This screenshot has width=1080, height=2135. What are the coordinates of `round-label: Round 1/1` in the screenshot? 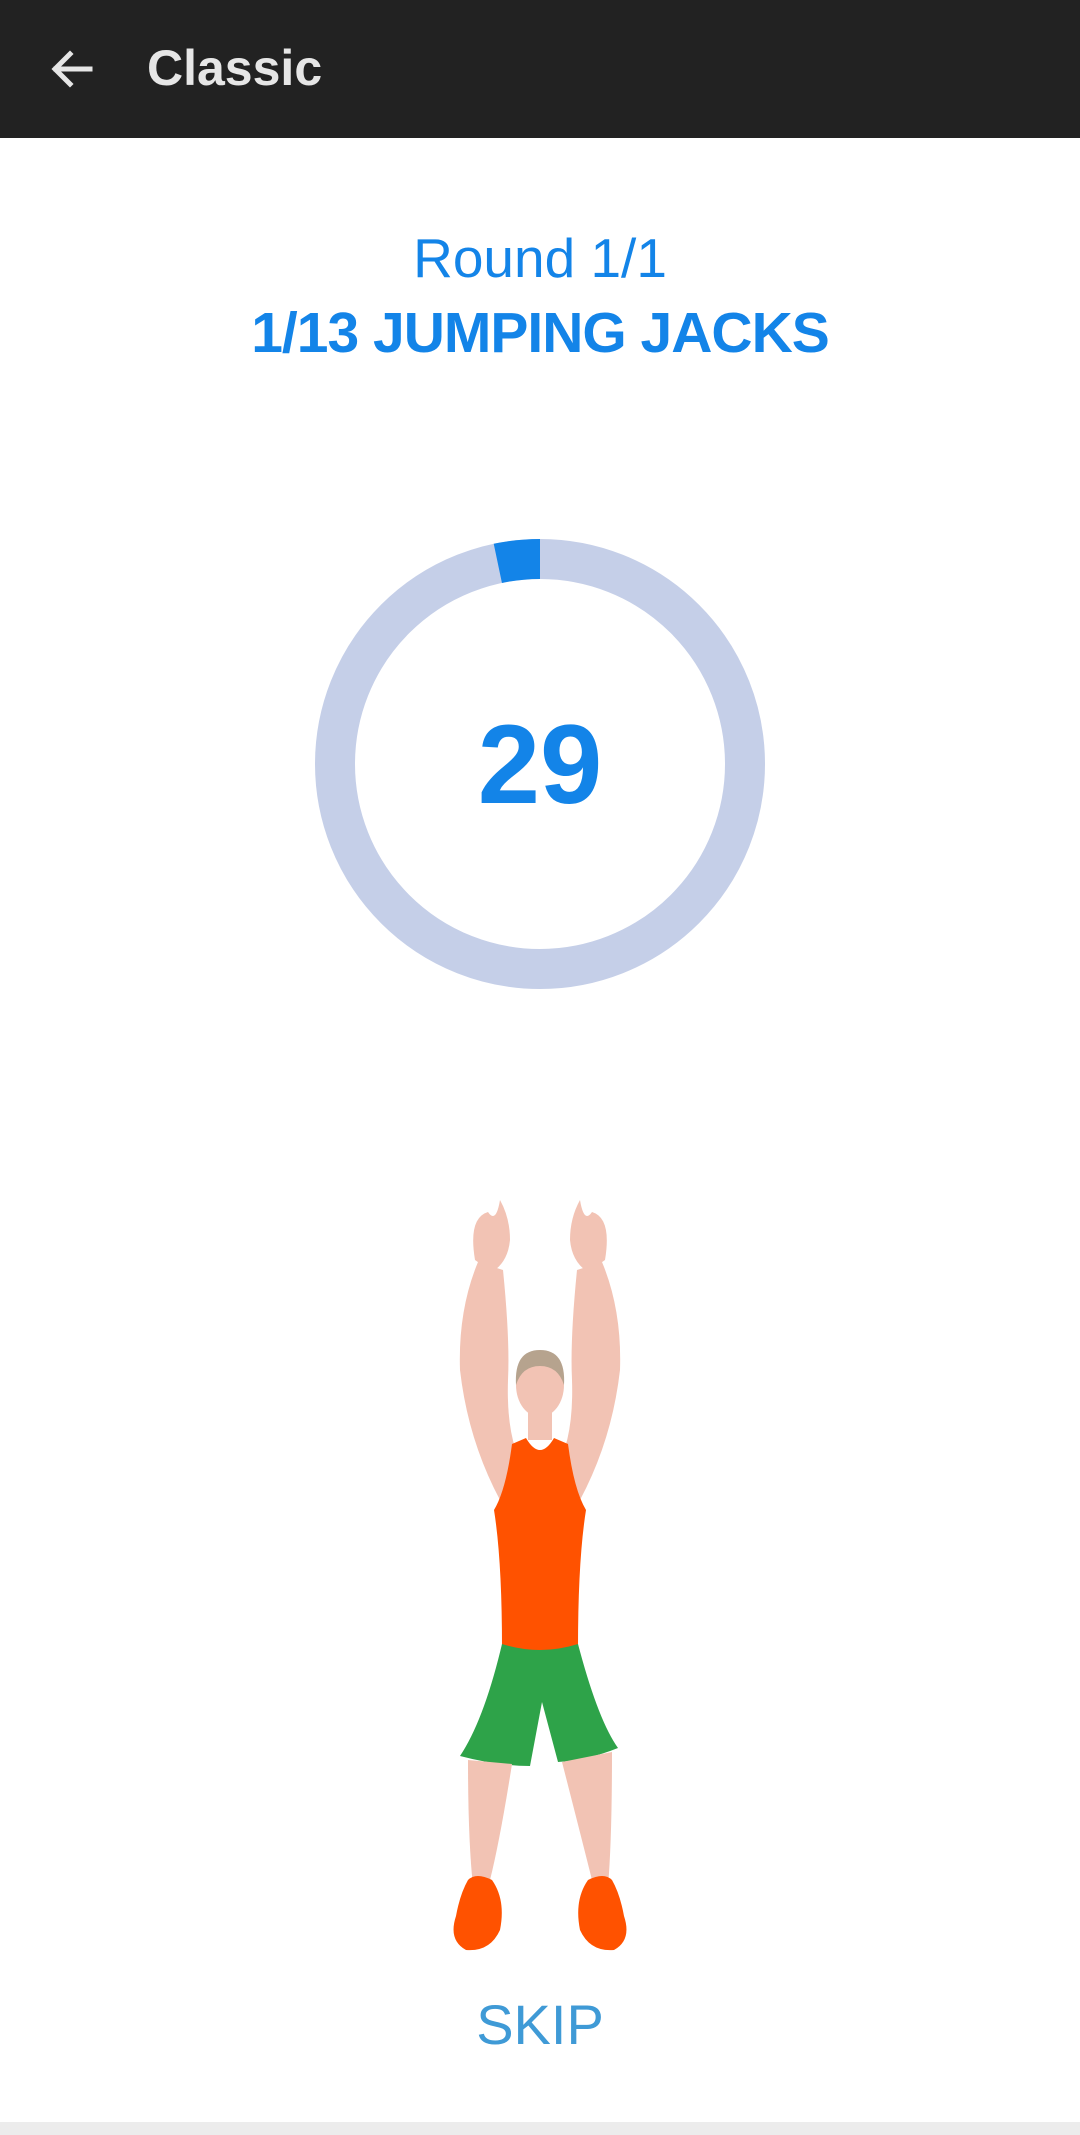 It's located at (540, 258).